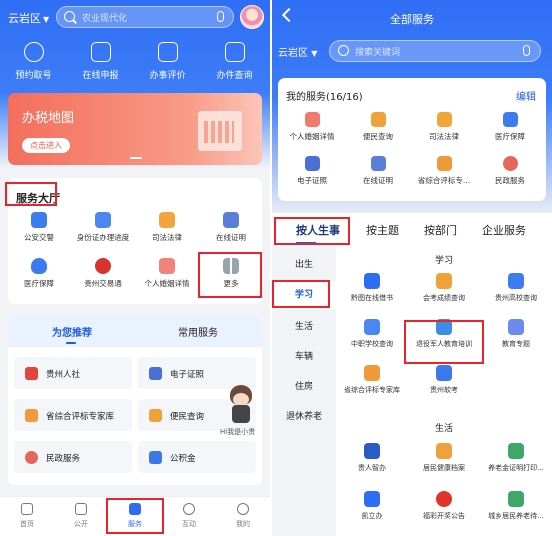 This screenshot has width=552, height=536. I want to click on tab-enterprise: 企业服务, so click(504, 230).